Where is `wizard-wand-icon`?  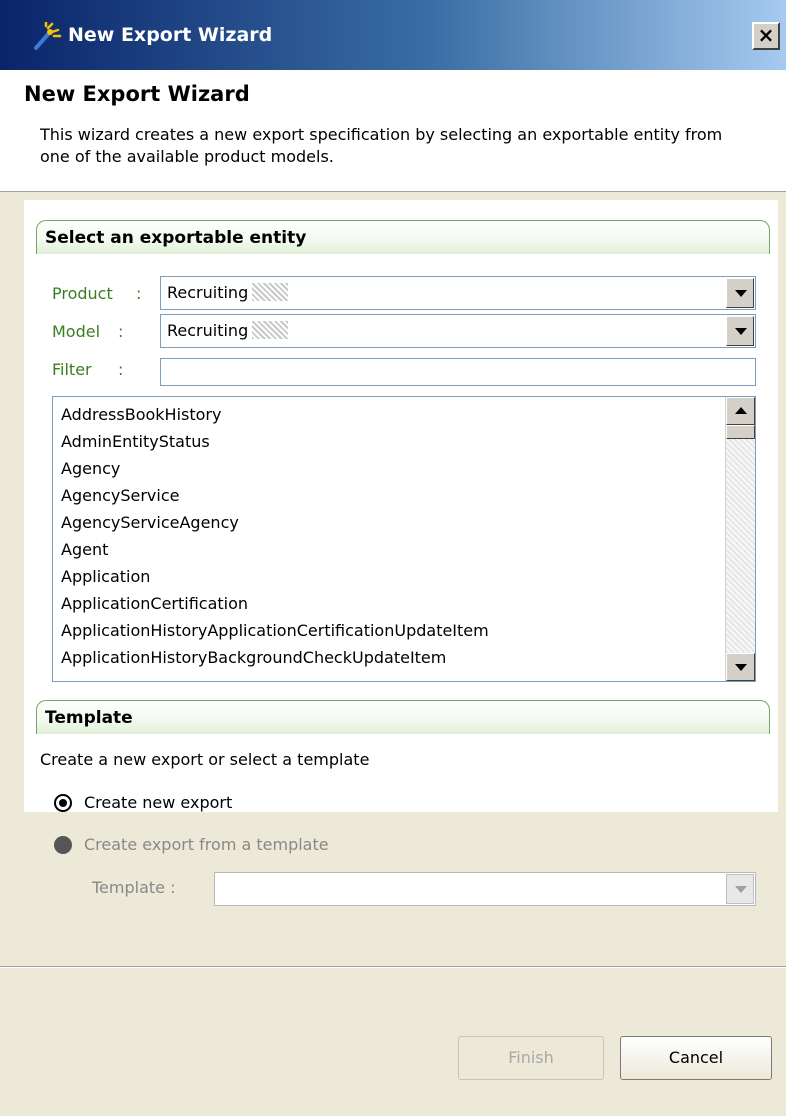 wizard-wand-icon is located at coordinates (48, 36).